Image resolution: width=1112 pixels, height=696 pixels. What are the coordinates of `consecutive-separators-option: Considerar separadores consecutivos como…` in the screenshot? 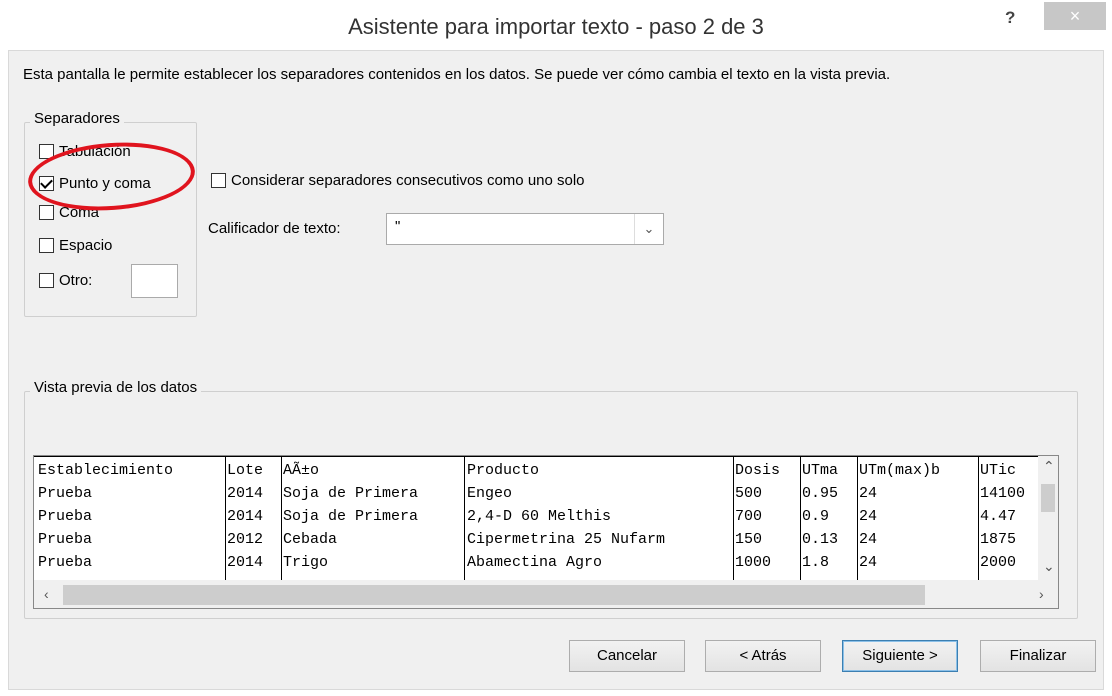 It's located at (398, 180).